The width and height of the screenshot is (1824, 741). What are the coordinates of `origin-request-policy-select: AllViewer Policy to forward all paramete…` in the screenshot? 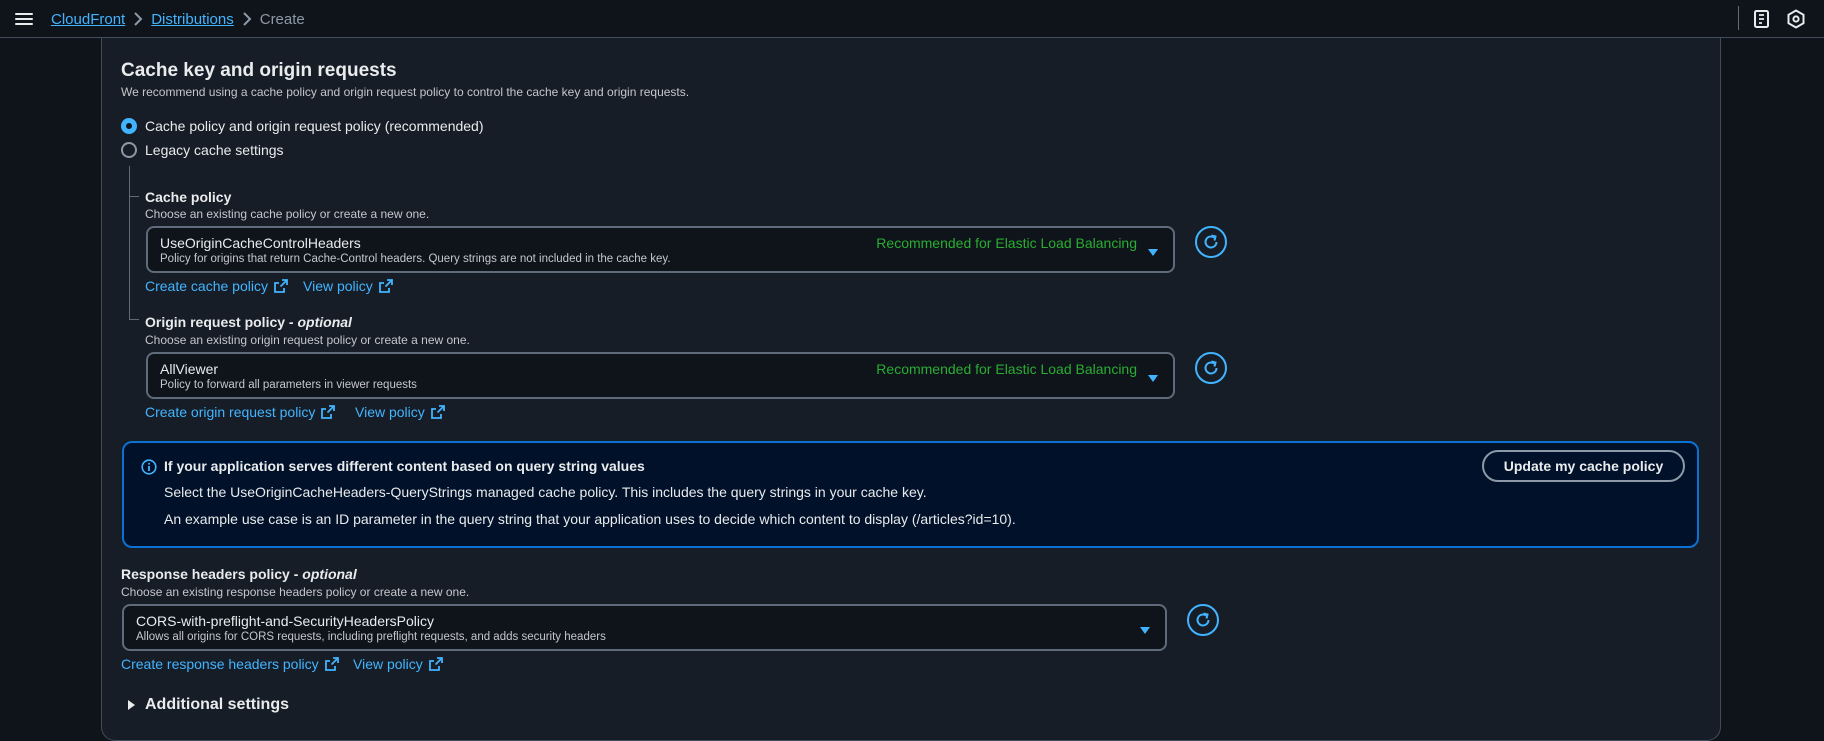 It's located at (660, 375).